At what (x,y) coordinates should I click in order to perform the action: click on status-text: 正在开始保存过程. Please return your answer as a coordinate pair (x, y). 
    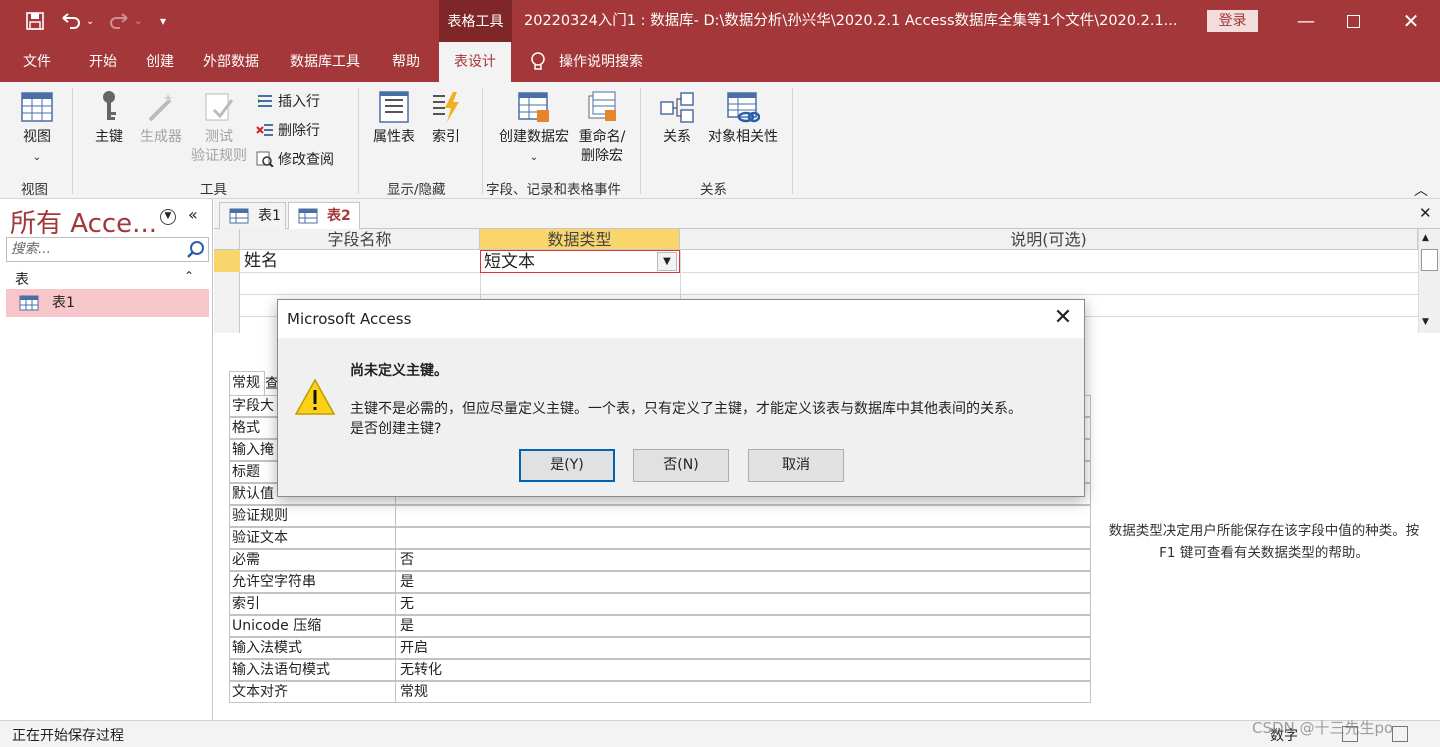
    Looking at the image, I should click on (68, 736).